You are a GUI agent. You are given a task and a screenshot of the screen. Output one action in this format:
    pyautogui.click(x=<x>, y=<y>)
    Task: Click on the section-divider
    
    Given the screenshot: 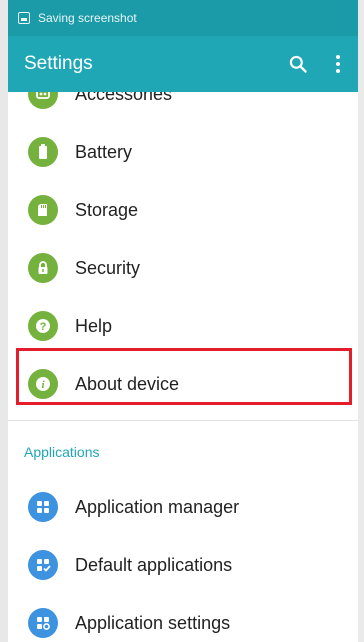 What is the action you would take?
    pyautogui.click(x=183, y=420)
    